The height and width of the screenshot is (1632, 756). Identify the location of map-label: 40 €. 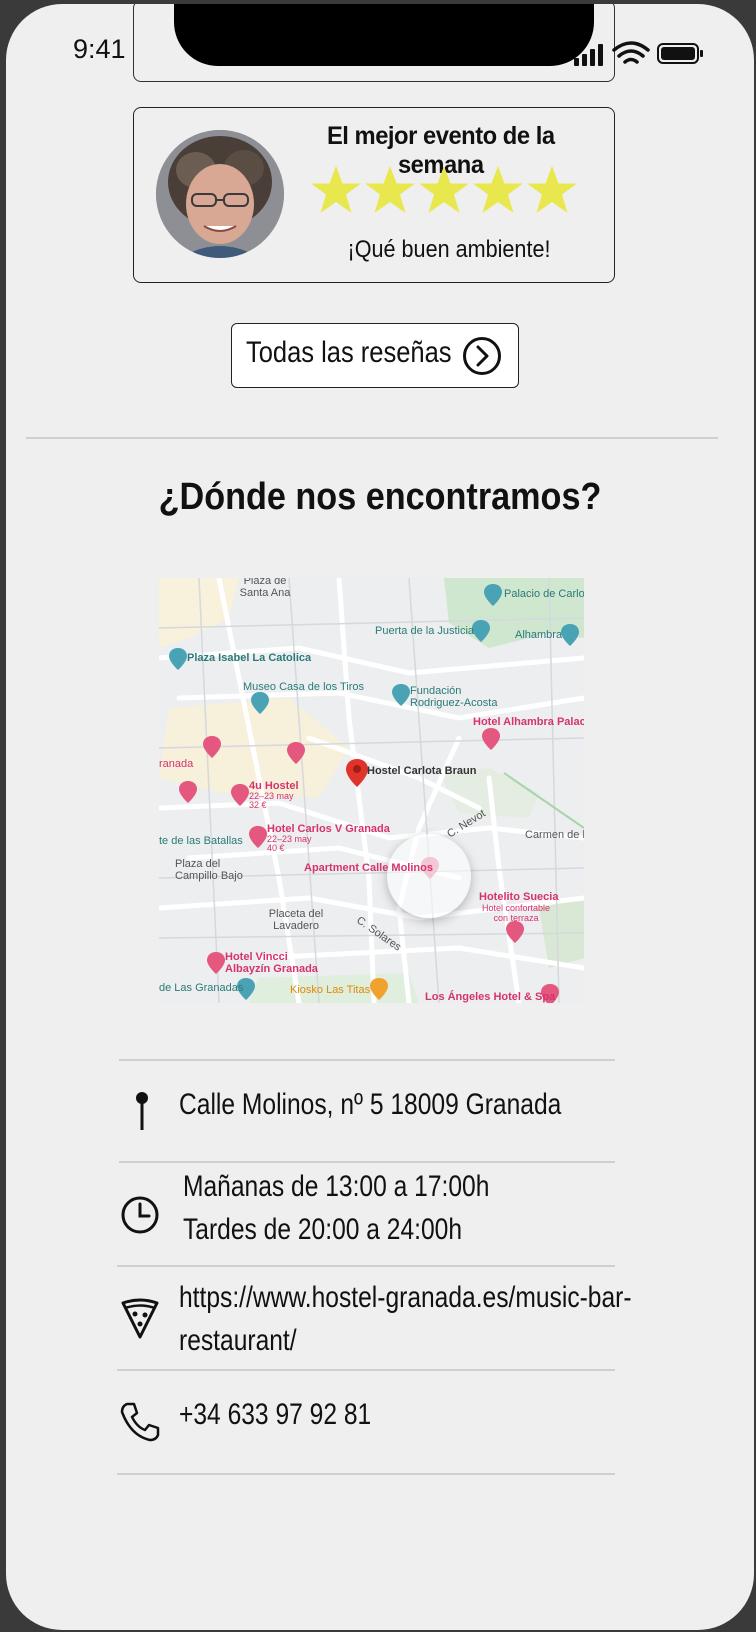
(276, 848).